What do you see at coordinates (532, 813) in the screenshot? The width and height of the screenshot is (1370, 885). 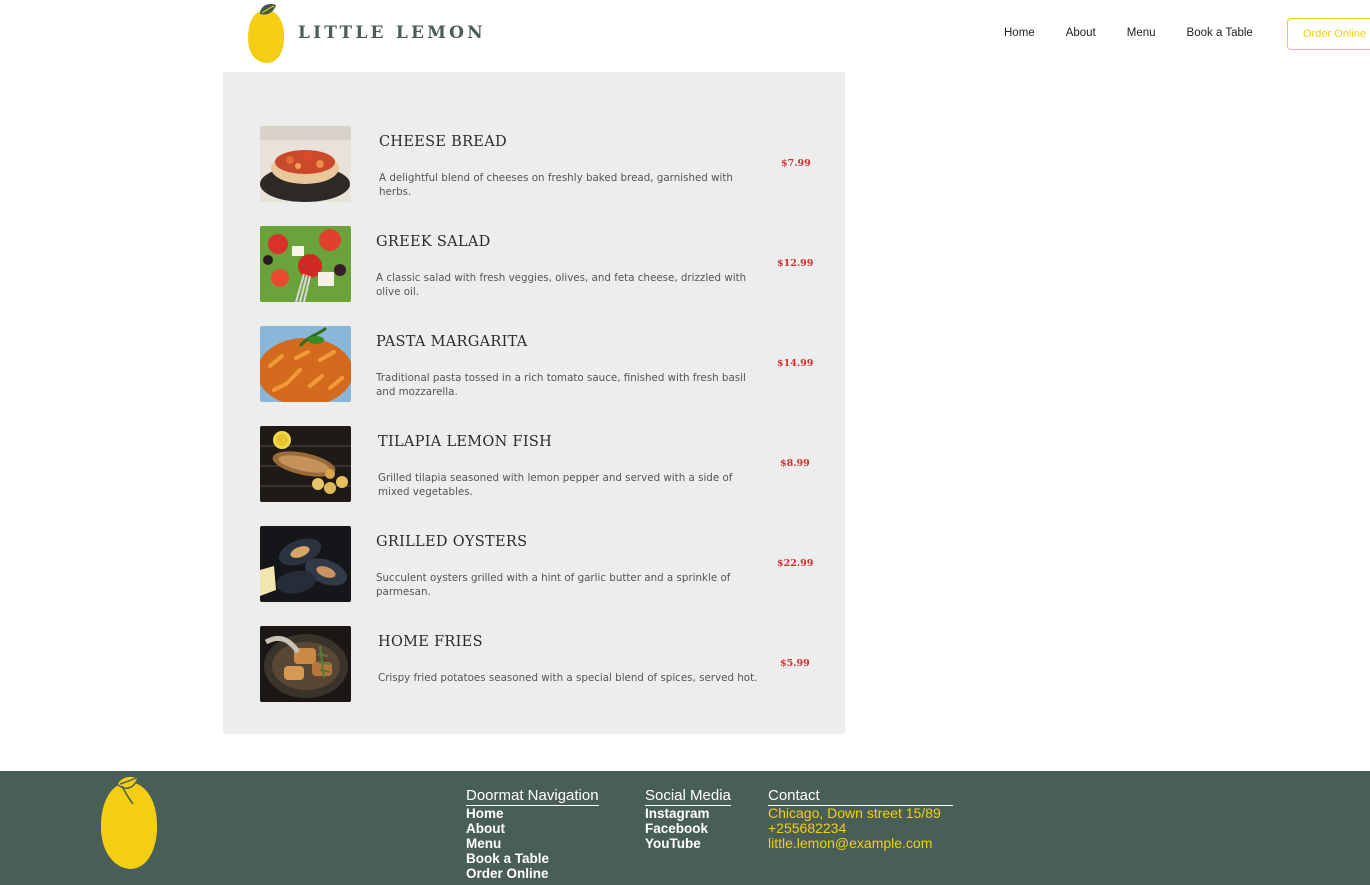 I see `footer-link-home: Home` at bounding box center [532, 813].